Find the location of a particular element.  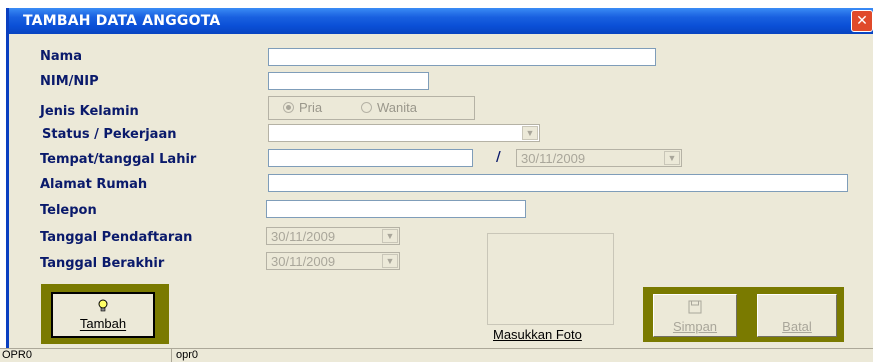

nim-label: NIM/NIP is located at coordinates (69, 81).